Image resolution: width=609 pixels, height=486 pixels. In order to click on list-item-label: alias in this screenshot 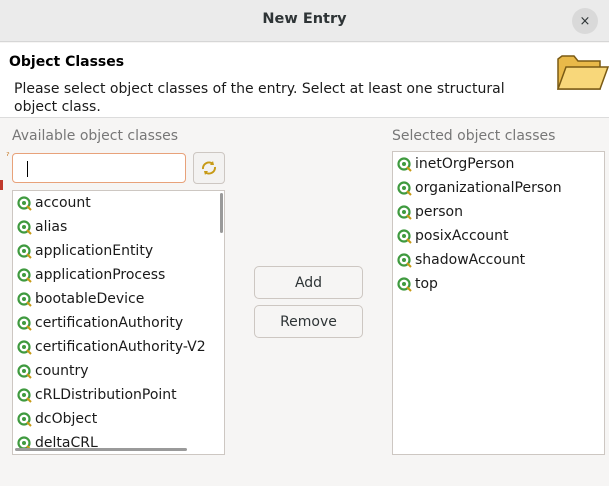, I will do `click(51, 227)`.